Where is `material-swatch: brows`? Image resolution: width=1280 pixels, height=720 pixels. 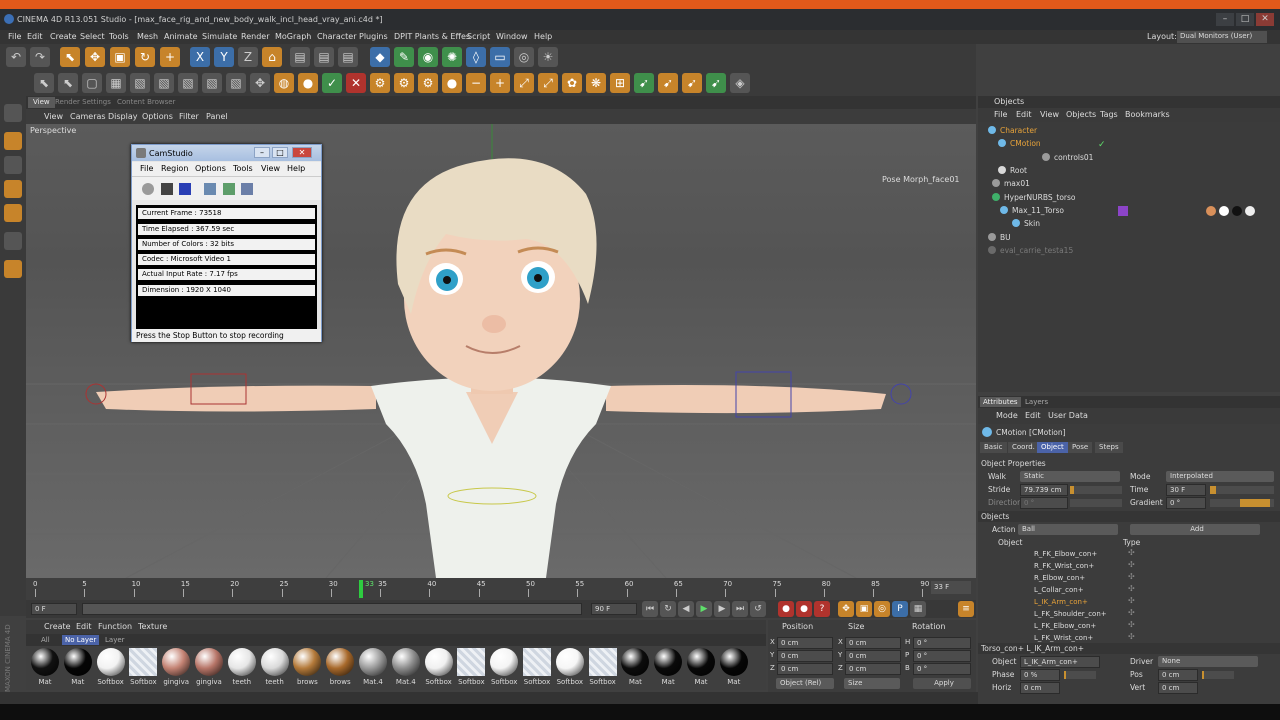 material-swatch: brows is located at coordinates (307, 667).